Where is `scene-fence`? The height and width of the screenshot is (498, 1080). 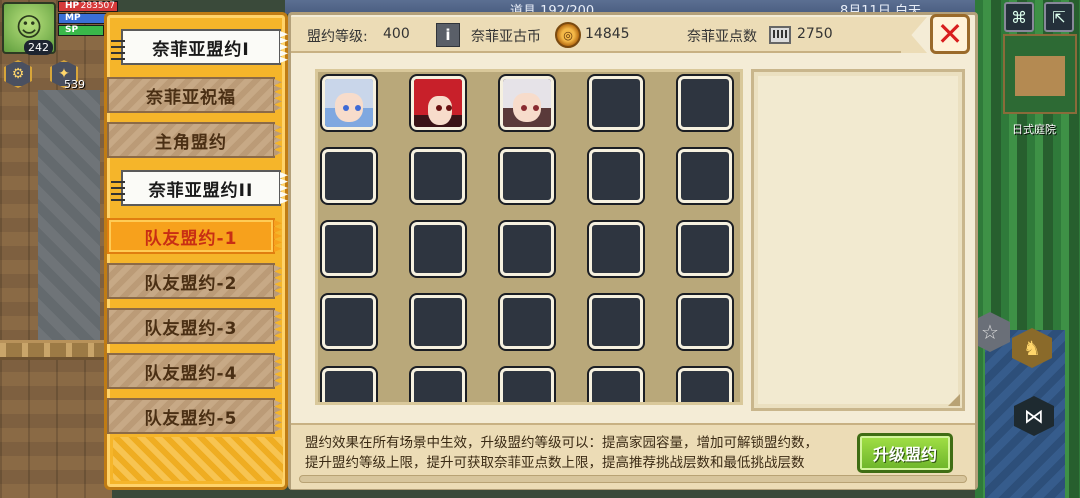 scene-fence is located at coordinates (56, 350).